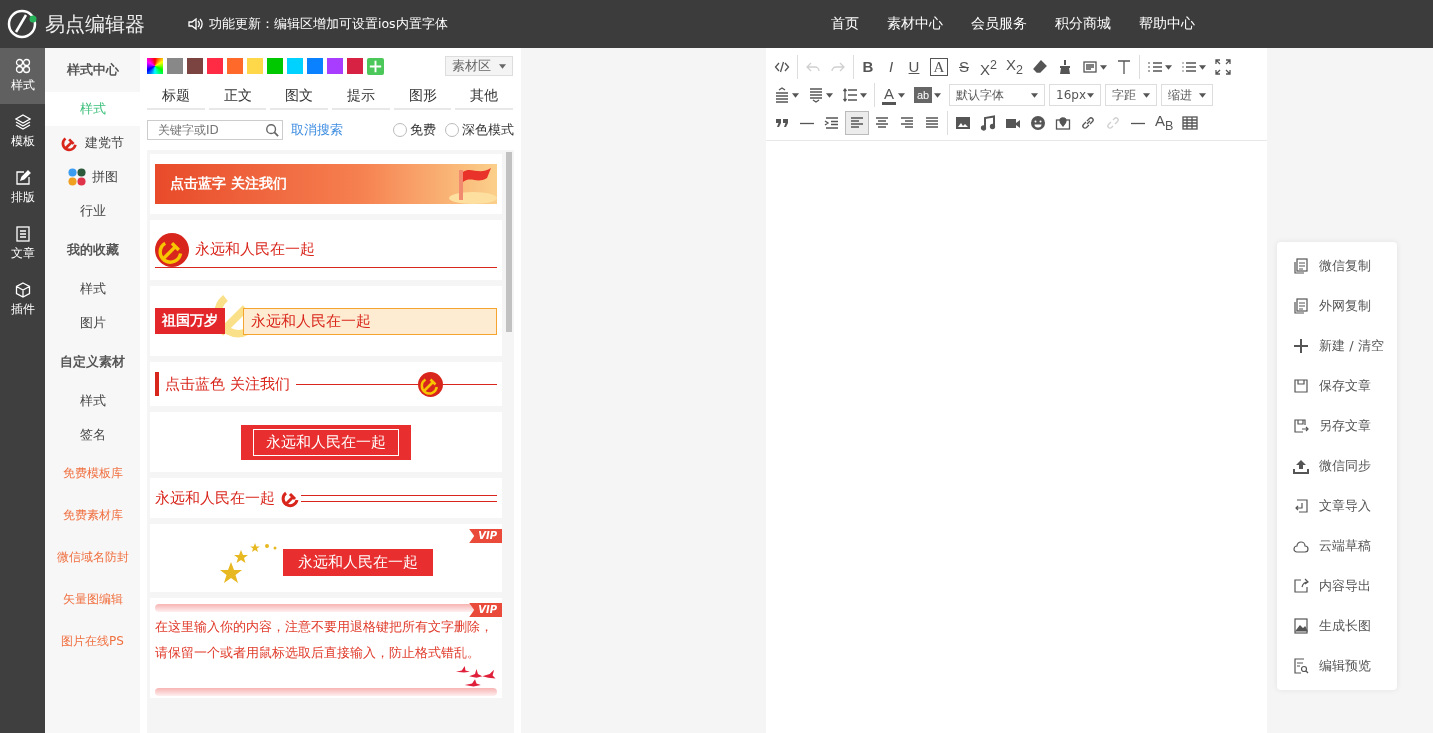 The height and width of the screenshot is (733, 1433). What do you see at coordinates (228, 184) in the screenshot?
I see `banner-text: 点击蓝字 关注我们` at bounding box center [228, 184].